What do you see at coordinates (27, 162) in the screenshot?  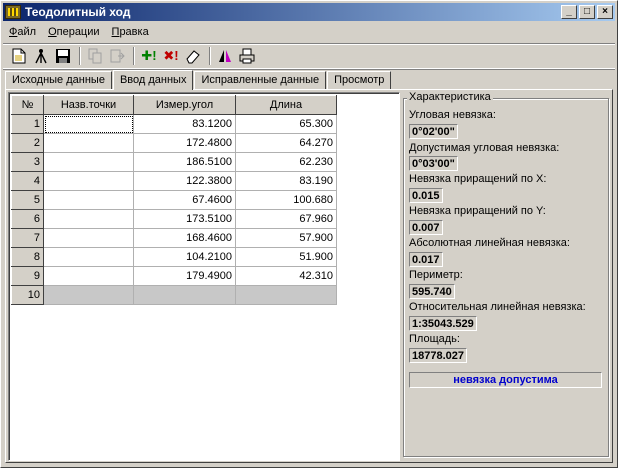 I see `row-number-cell: 3` at bounding box center [27, 162].